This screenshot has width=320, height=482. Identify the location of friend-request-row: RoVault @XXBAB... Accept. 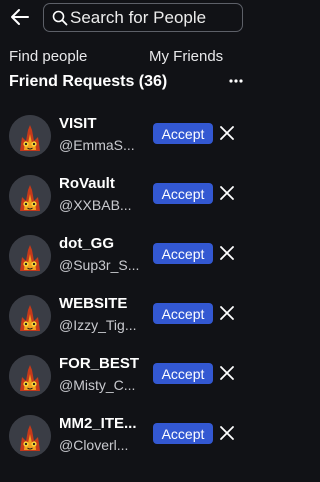
(125, 203).